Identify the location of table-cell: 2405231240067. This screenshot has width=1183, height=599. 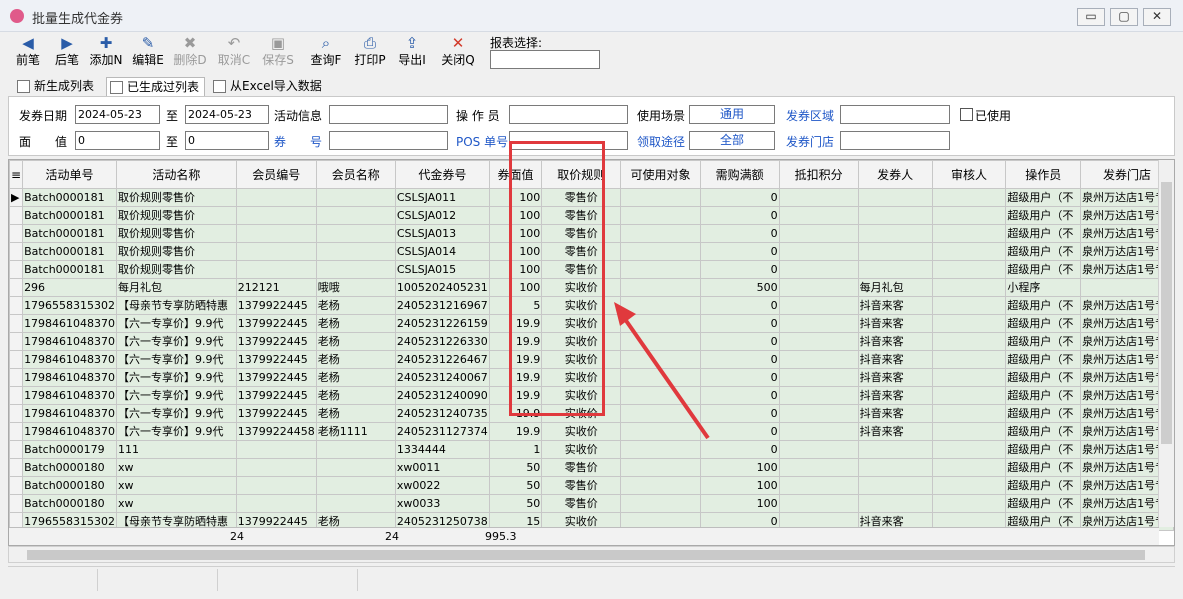
(442, 377).